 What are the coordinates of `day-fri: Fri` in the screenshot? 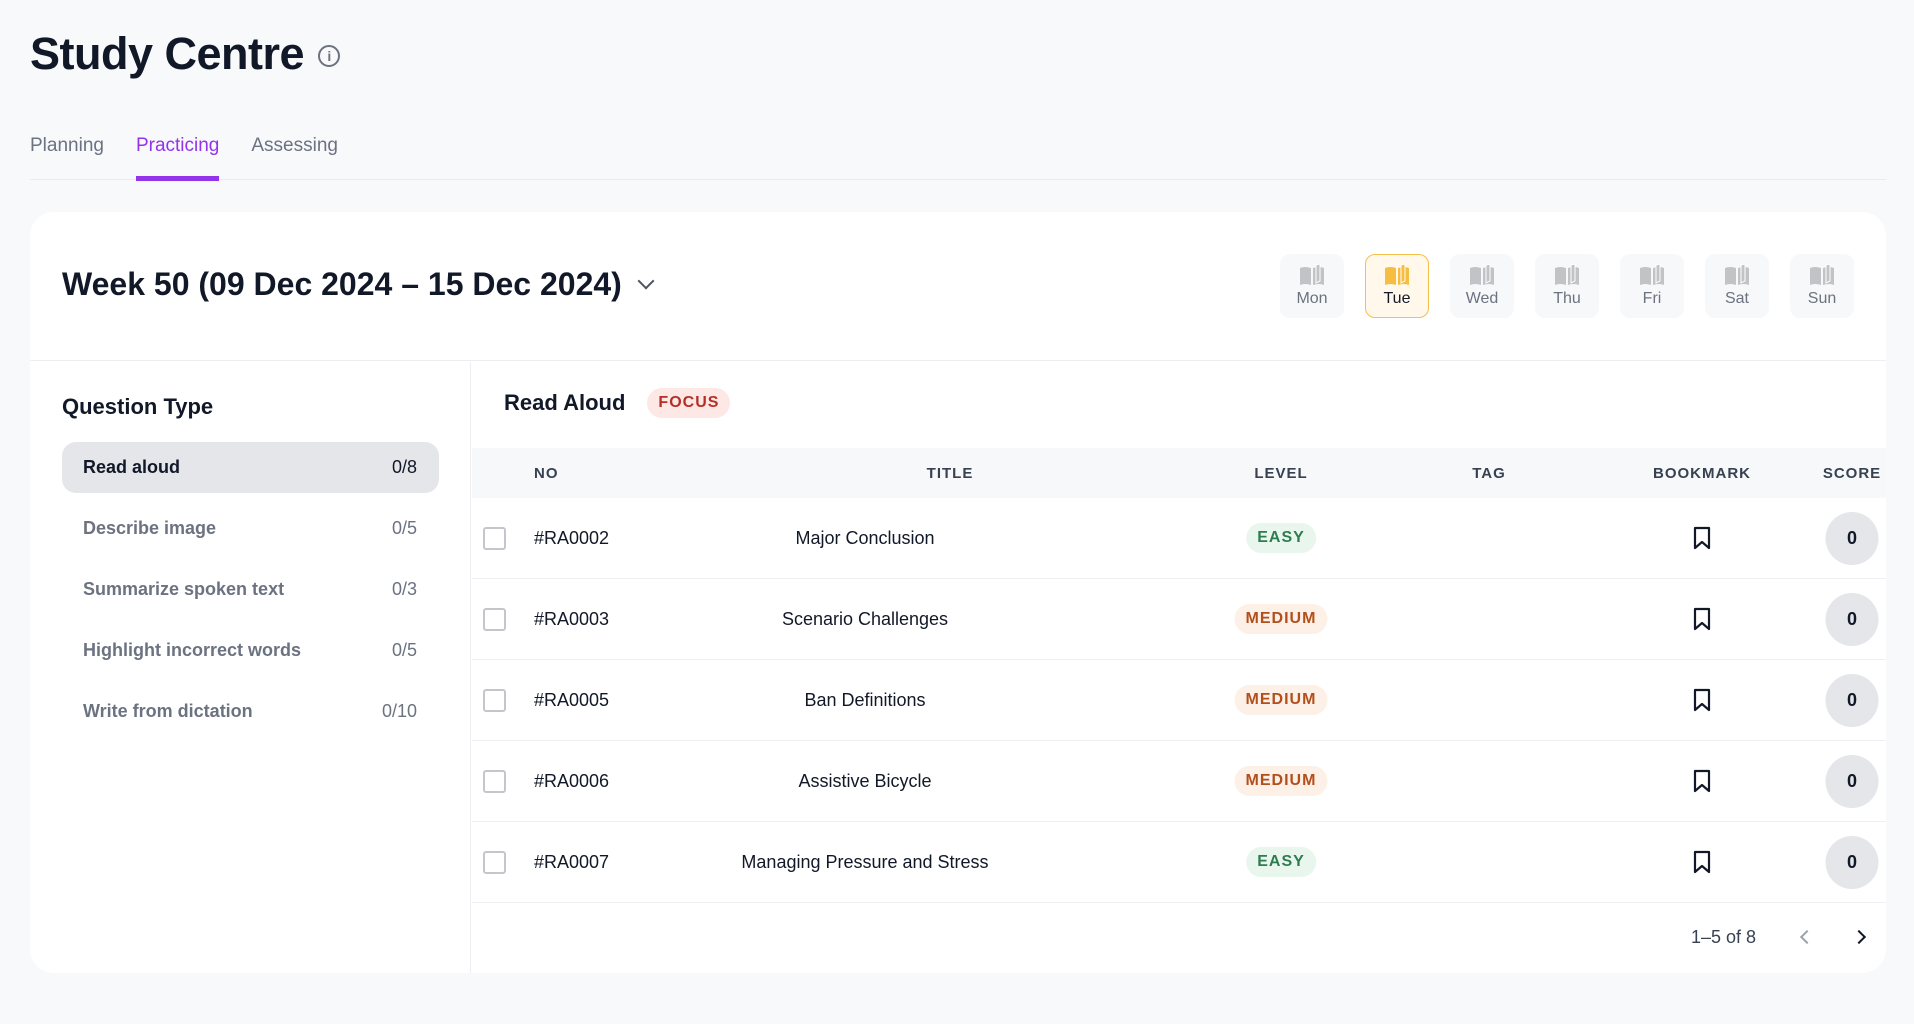 It's located at (1652, 286).